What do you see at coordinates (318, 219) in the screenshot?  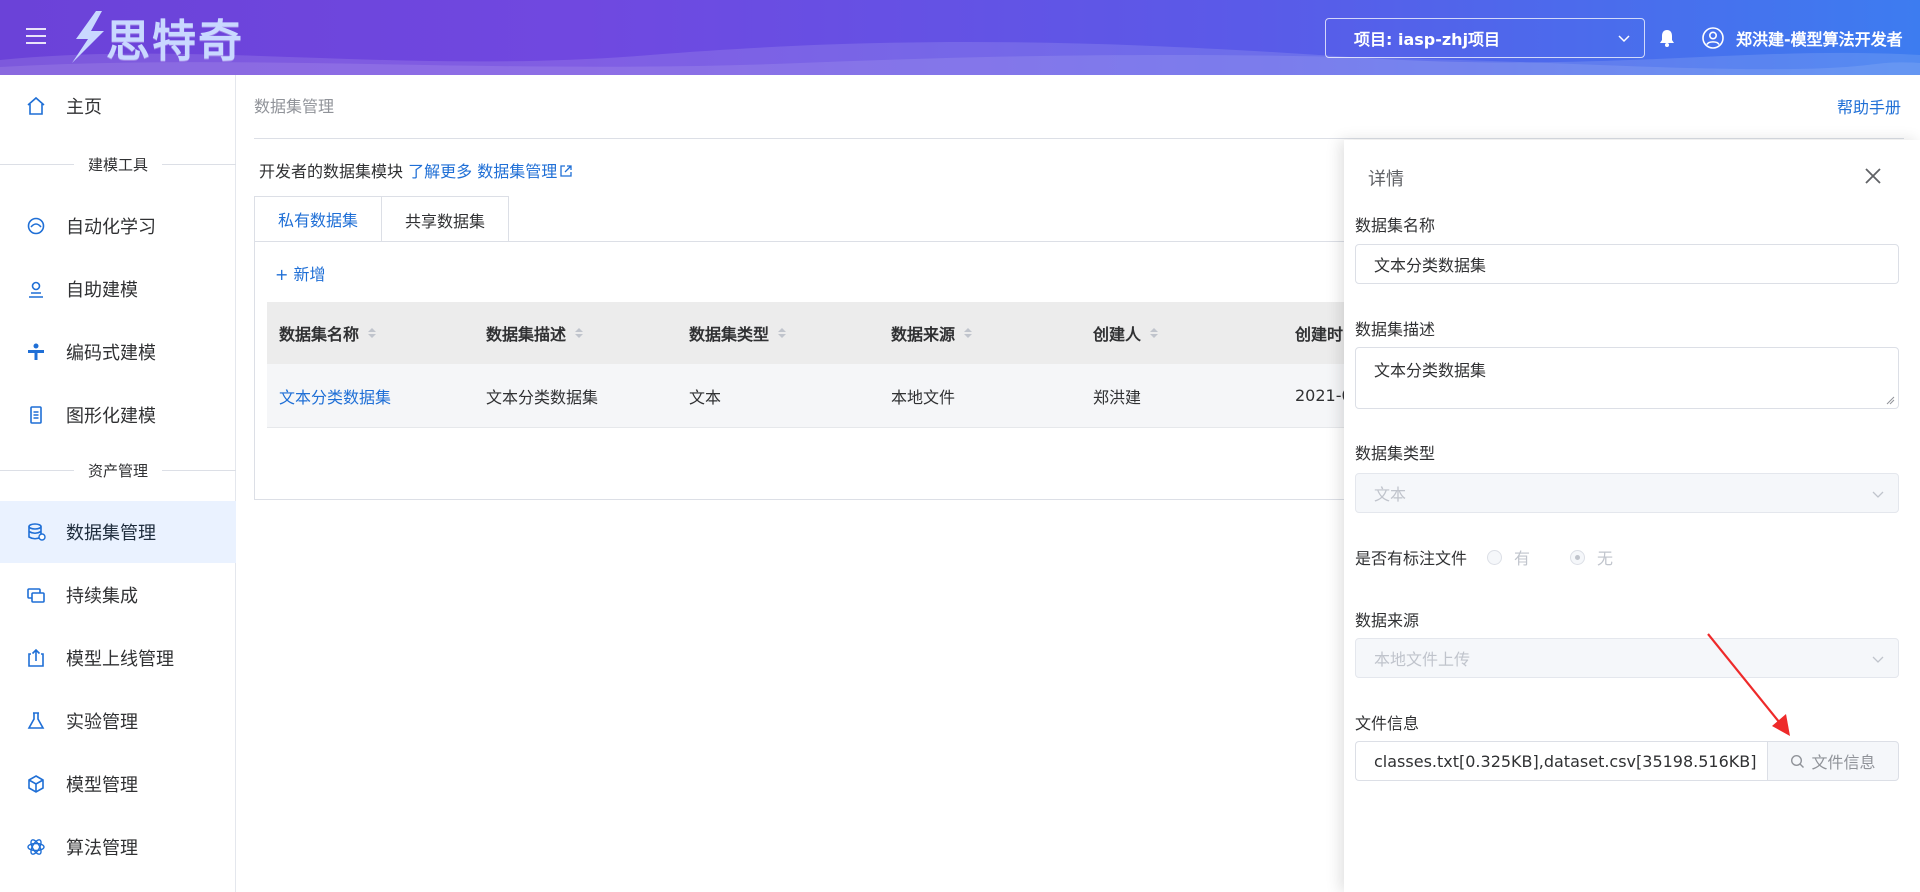 I see `tab-private-datasets: 私有数据集` at bounding box center [318, 219].